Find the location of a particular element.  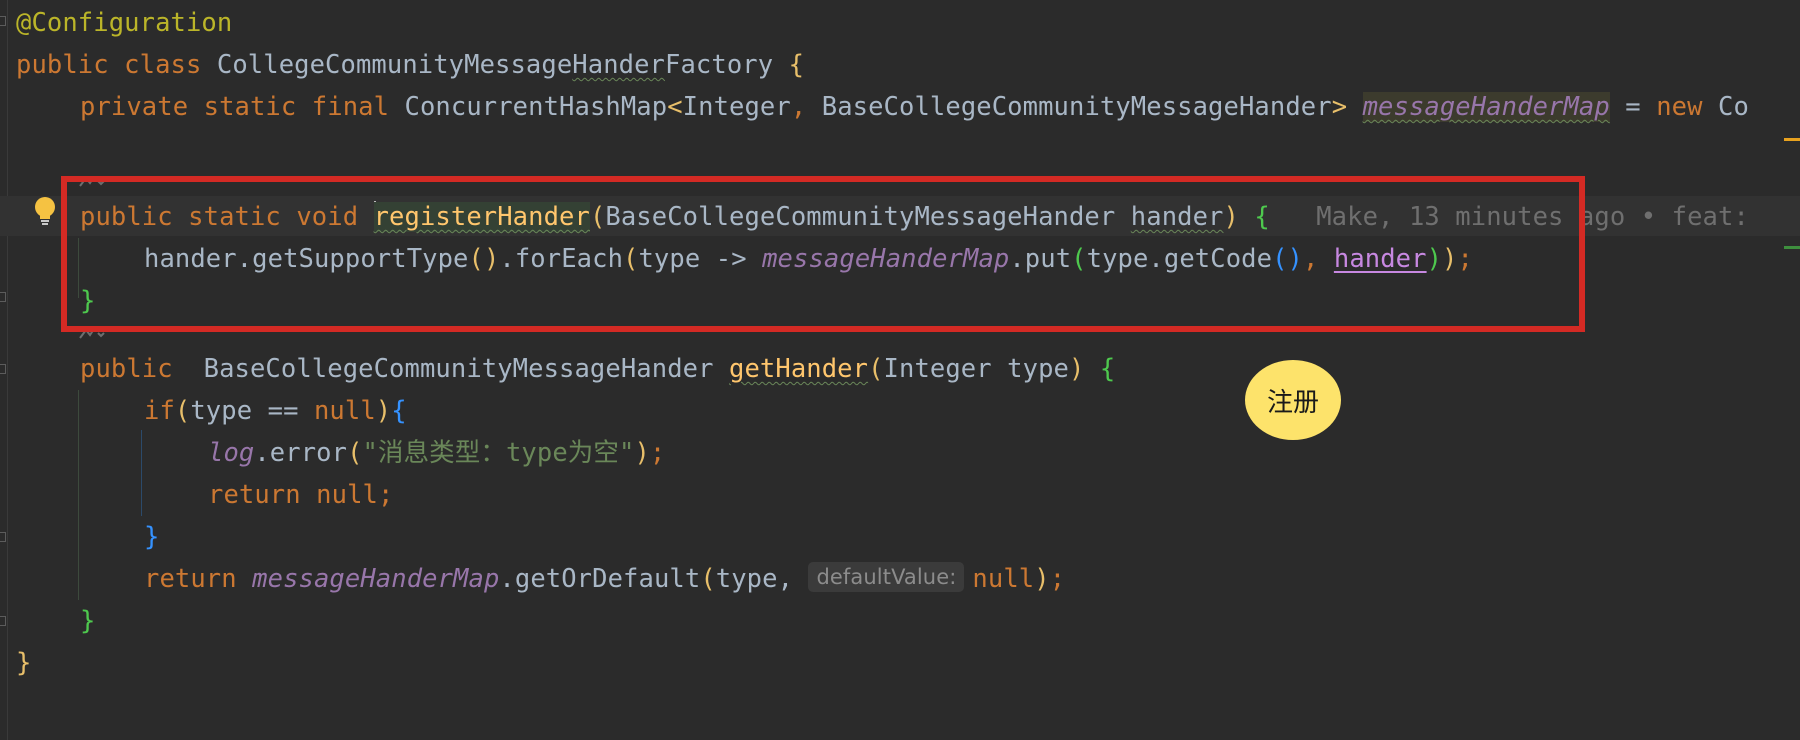

condition-token: type == is located at coordinates (252, 411).